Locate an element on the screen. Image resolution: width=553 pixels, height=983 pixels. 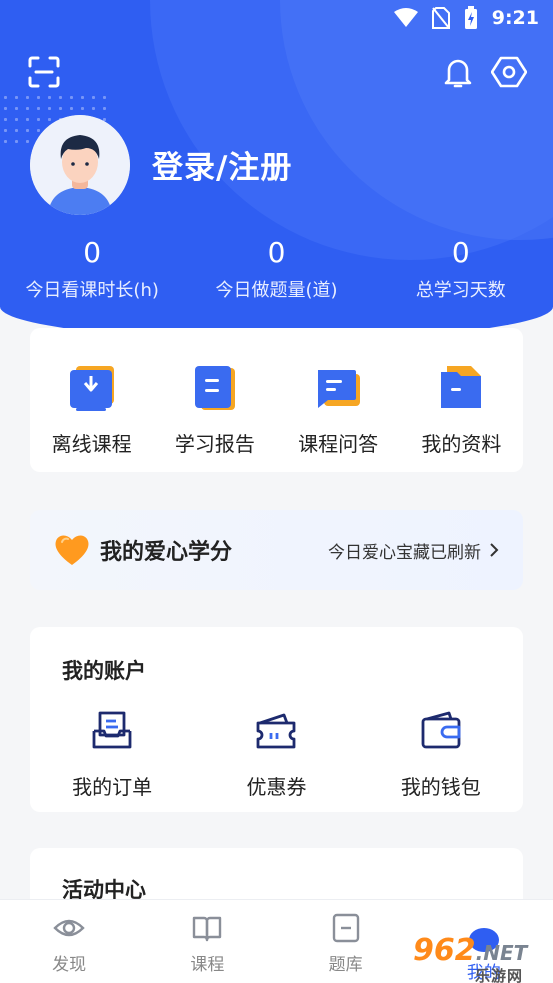
download-icon is located at coordinates (91, 388).